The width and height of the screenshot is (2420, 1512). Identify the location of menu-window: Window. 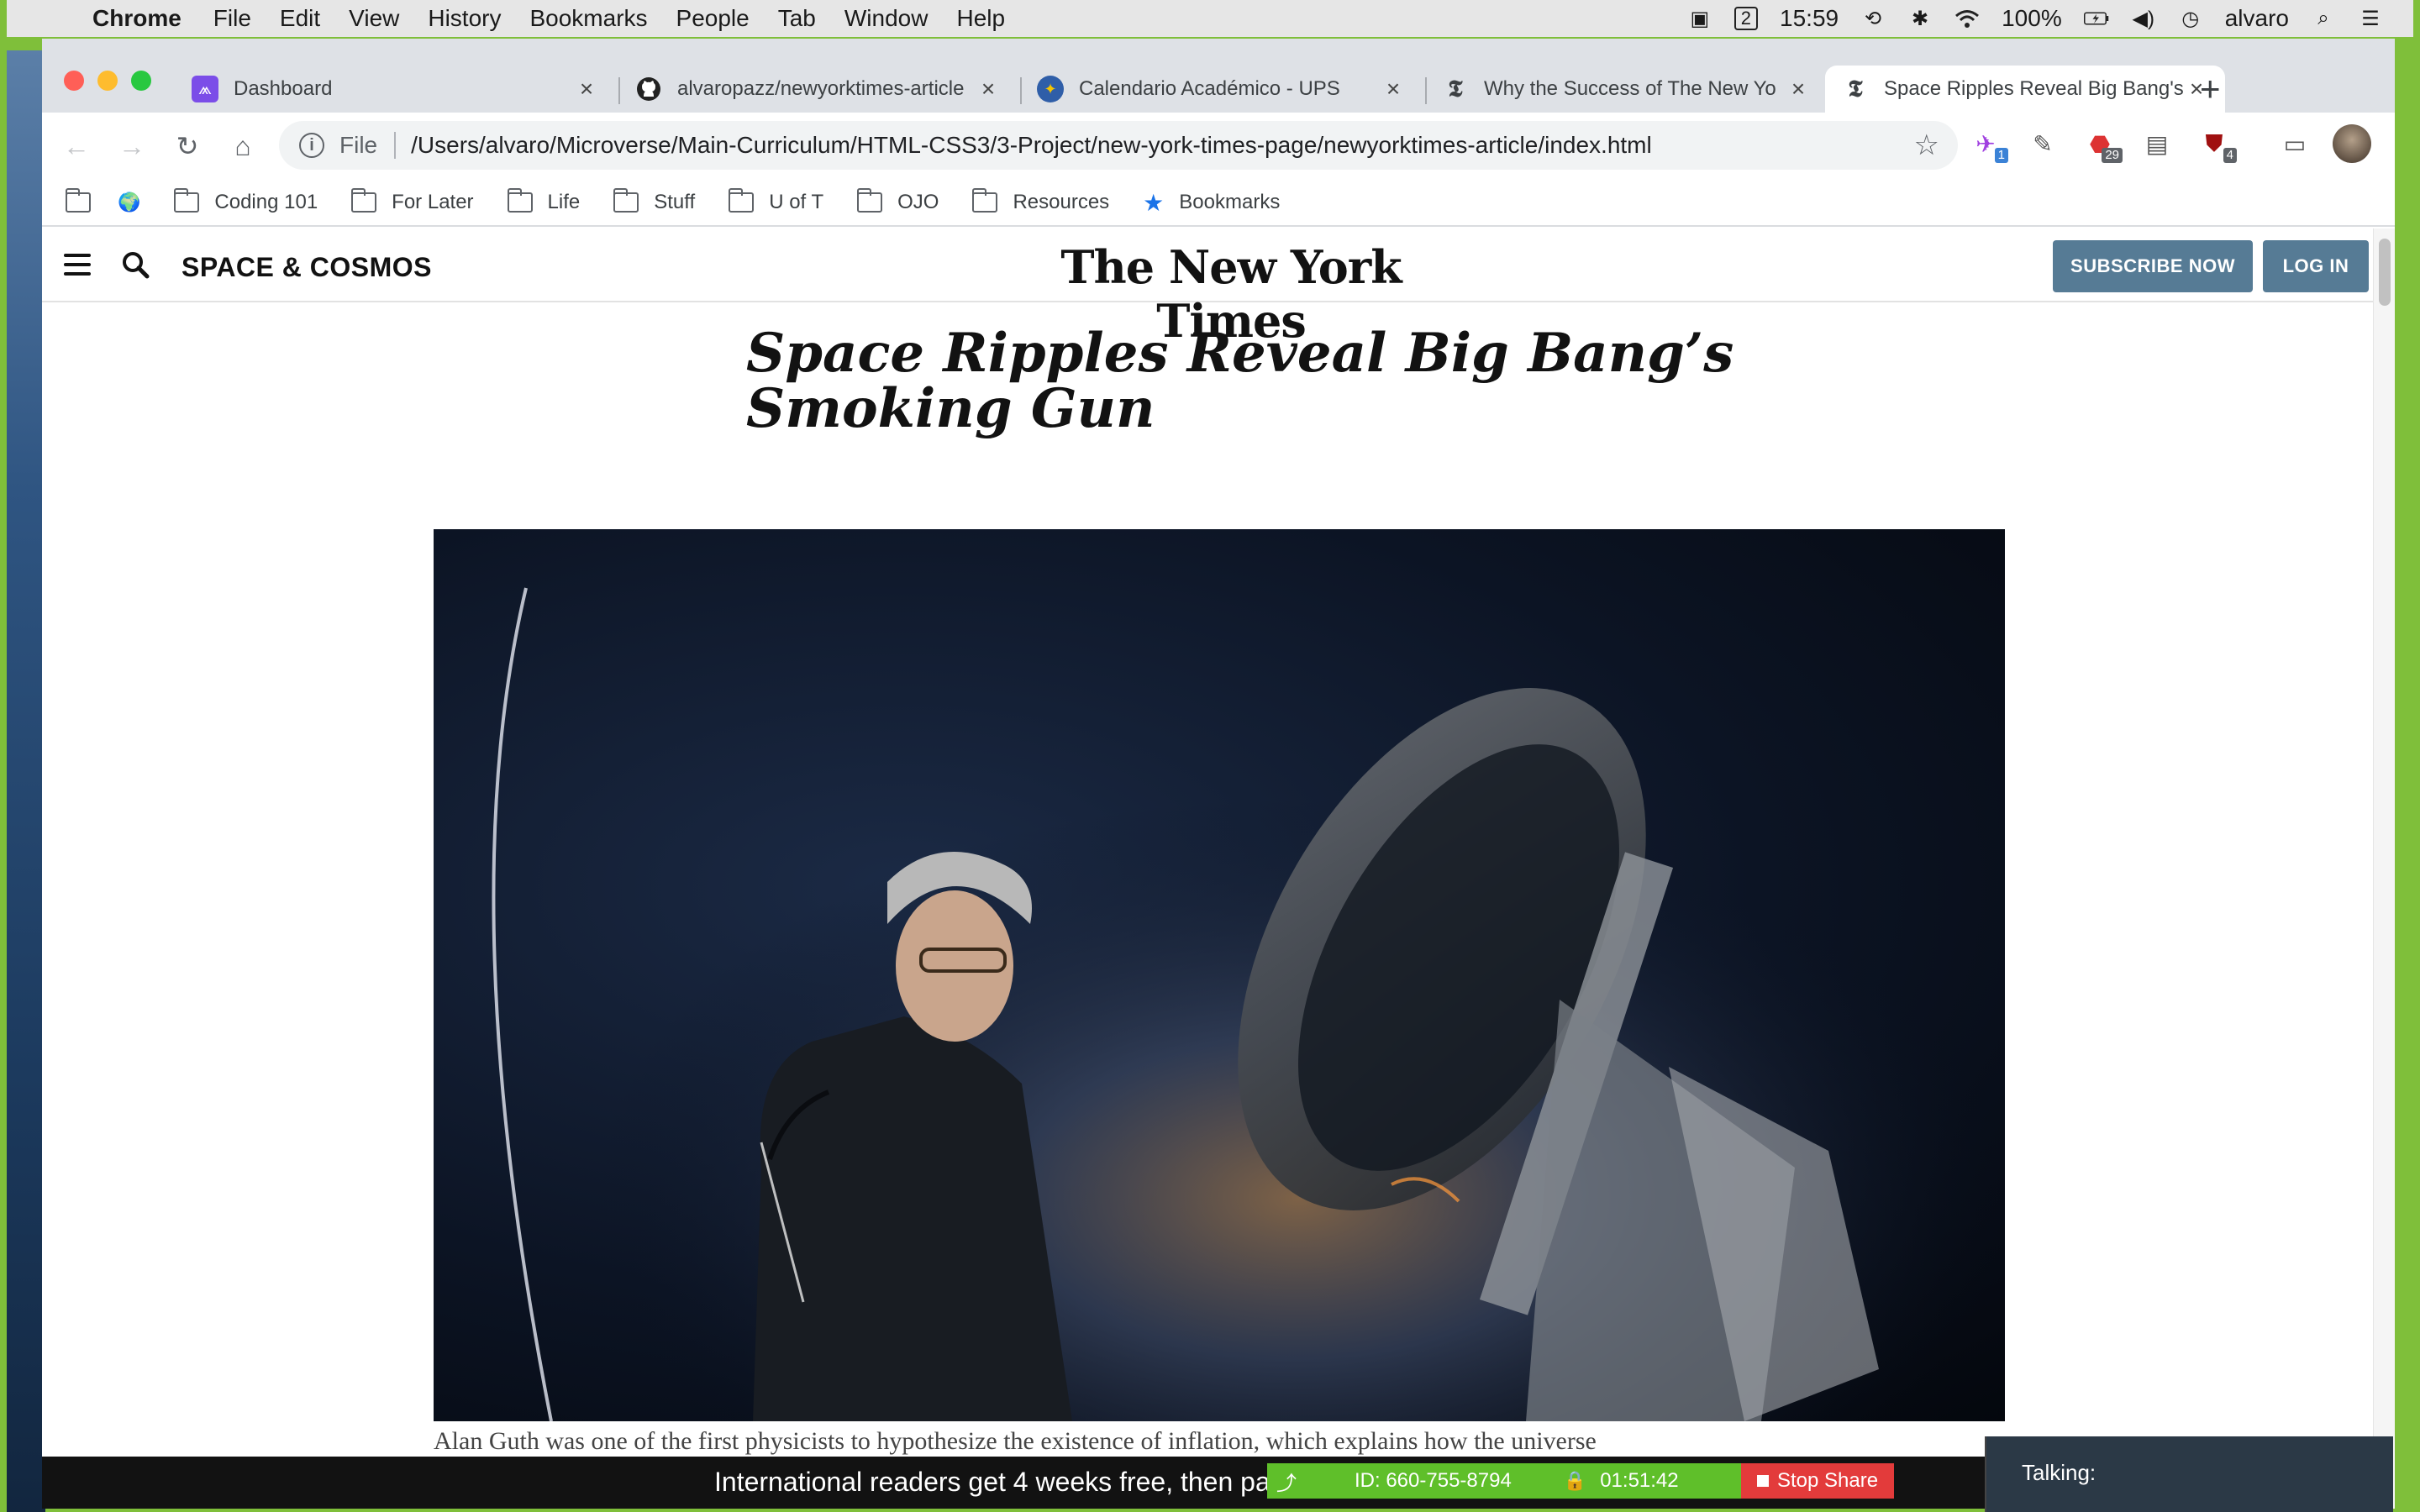
(886, 18).